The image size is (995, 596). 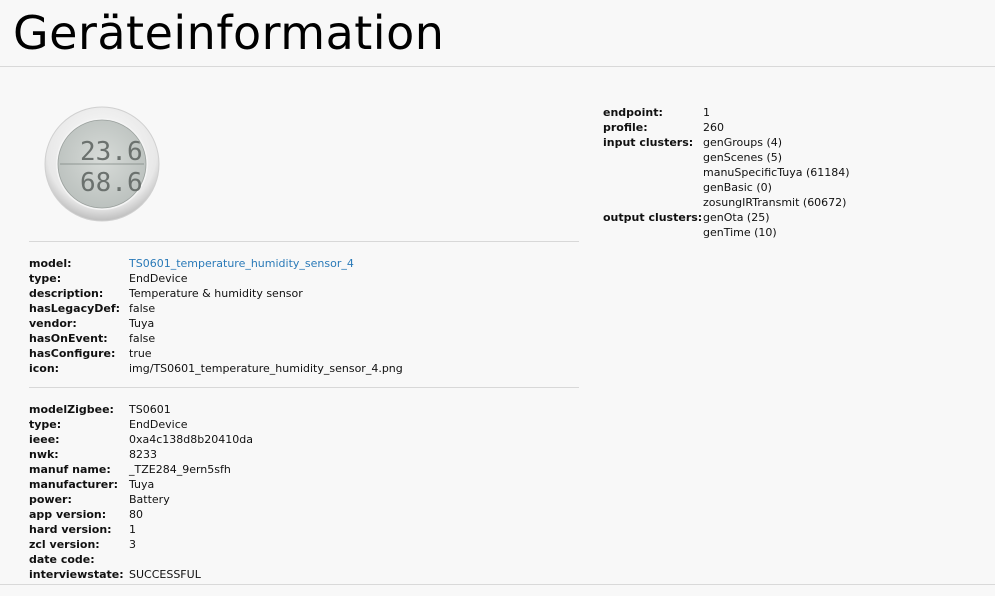 I want to click on input-cluster-row: genScenes (5), so click(x=726, y=157).